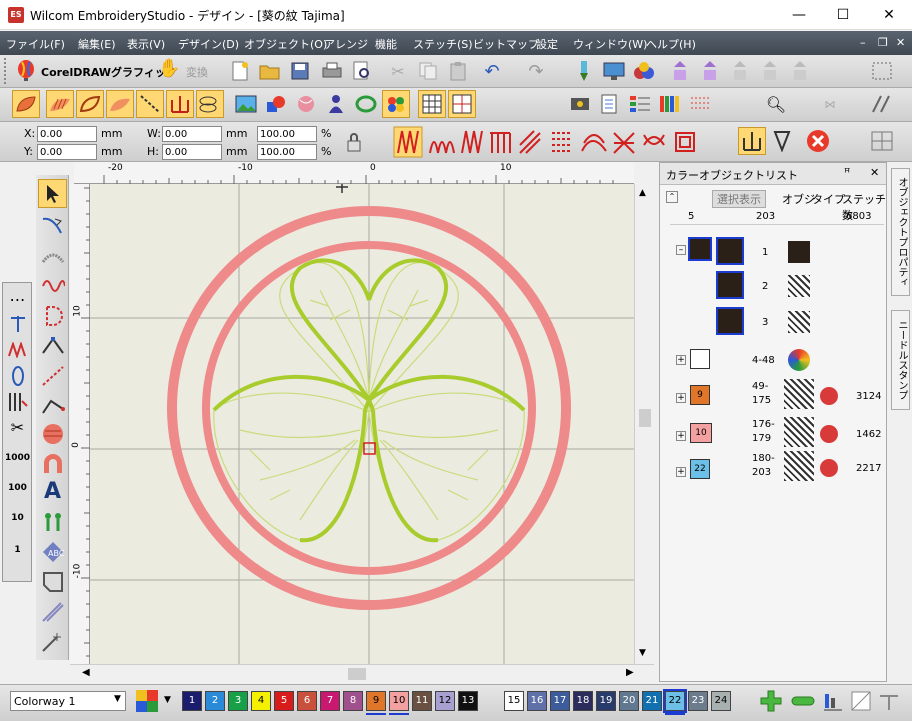 This screenshot has width=912, height=721. What do you see at coordinates (547, 44) in the screenshot?
I see `menu-settings: 設定` at bounding box center [547, 44].